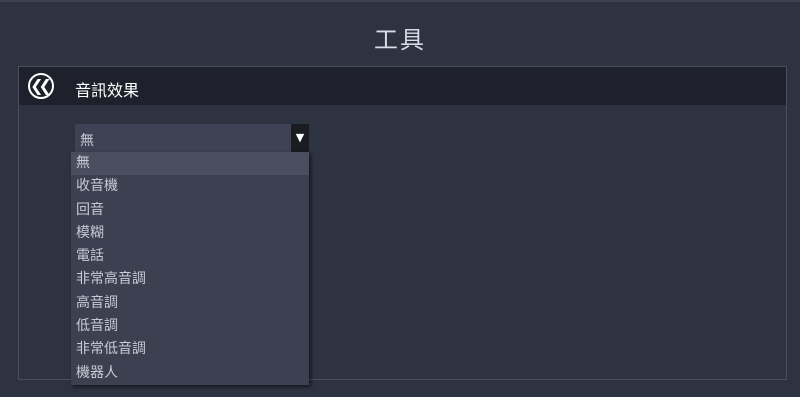 The height and width of the screenshot is (397, 800). Describe the element at coordinates (87, 141) in the screenshot. I see `select-value: 無` at that location.